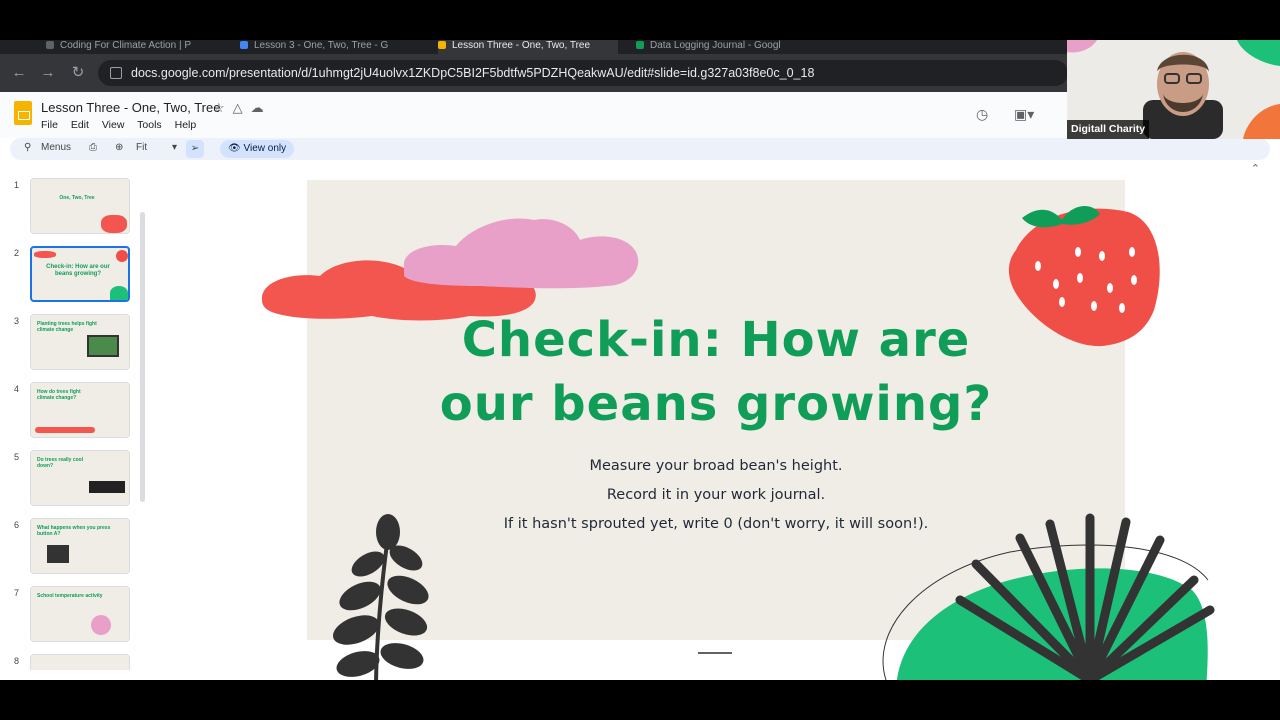  Describe the element at coordinates (186, 125) in the screenshot. I see `menu-help: Help` at that location.